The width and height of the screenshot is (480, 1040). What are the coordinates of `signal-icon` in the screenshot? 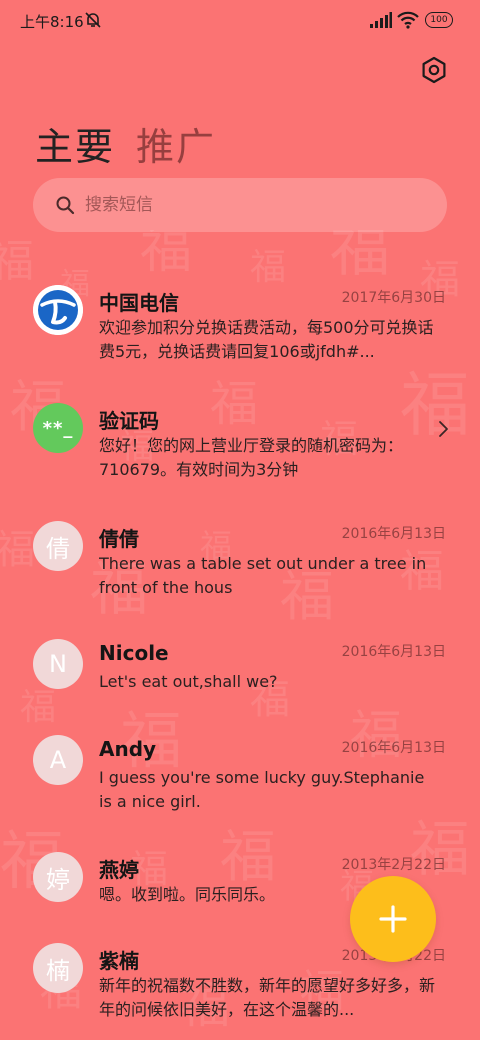 It's located at (381, 20).